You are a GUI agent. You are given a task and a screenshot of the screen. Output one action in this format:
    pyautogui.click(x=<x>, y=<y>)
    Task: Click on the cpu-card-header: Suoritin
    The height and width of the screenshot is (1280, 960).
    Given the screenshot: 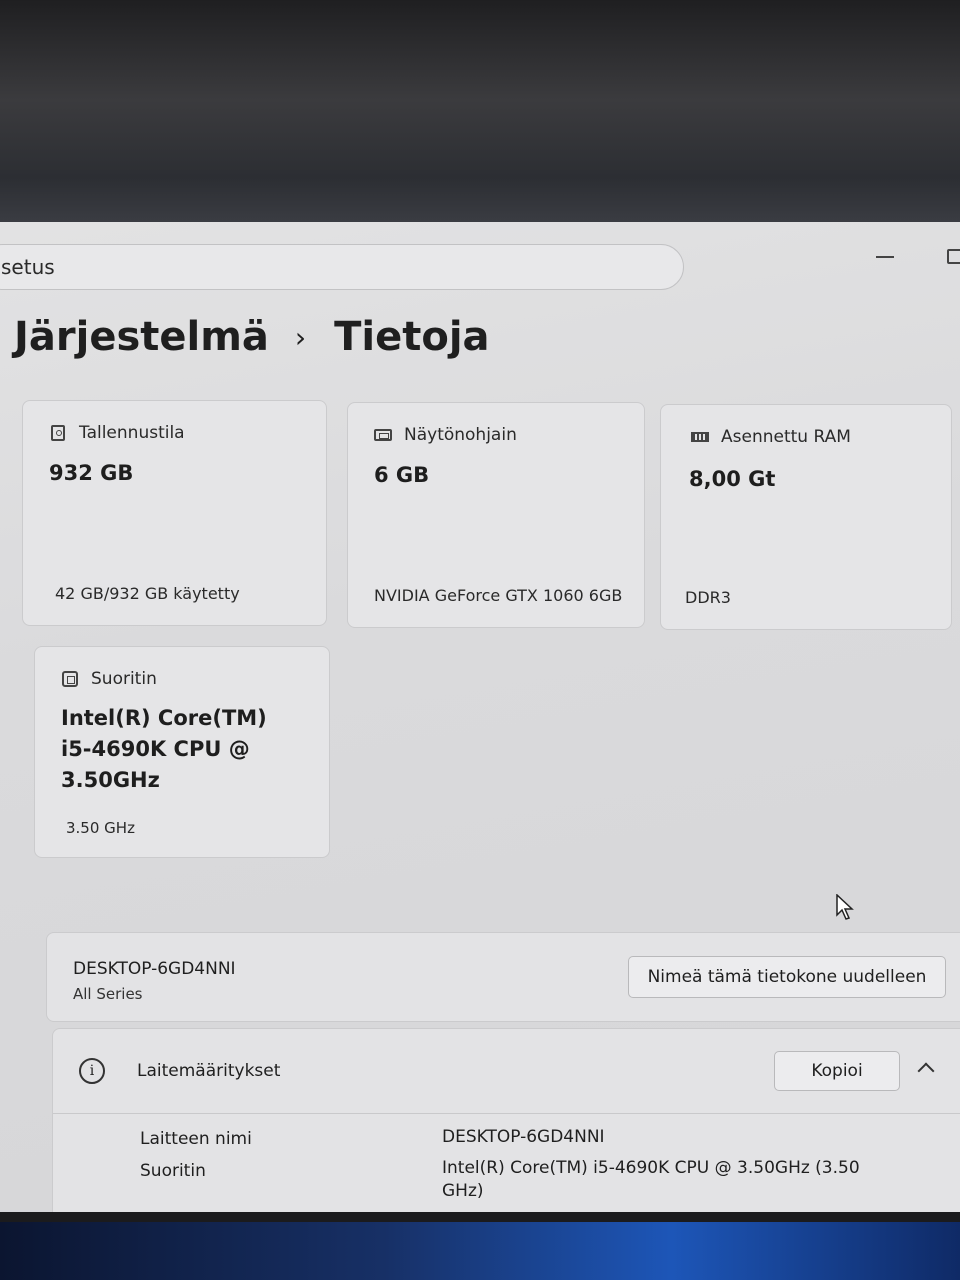 What is the action you would take?
    pyautogui.click(x=109, y=679)
    